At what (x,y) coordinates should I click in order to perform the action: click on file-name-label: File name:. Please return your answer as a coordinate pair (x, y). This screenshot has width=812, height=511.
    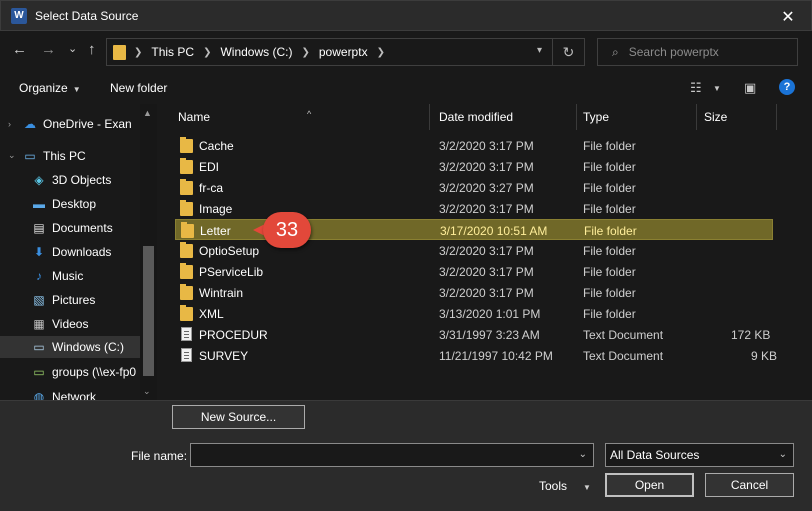
    Looking at the image, I should click on (159, 456).